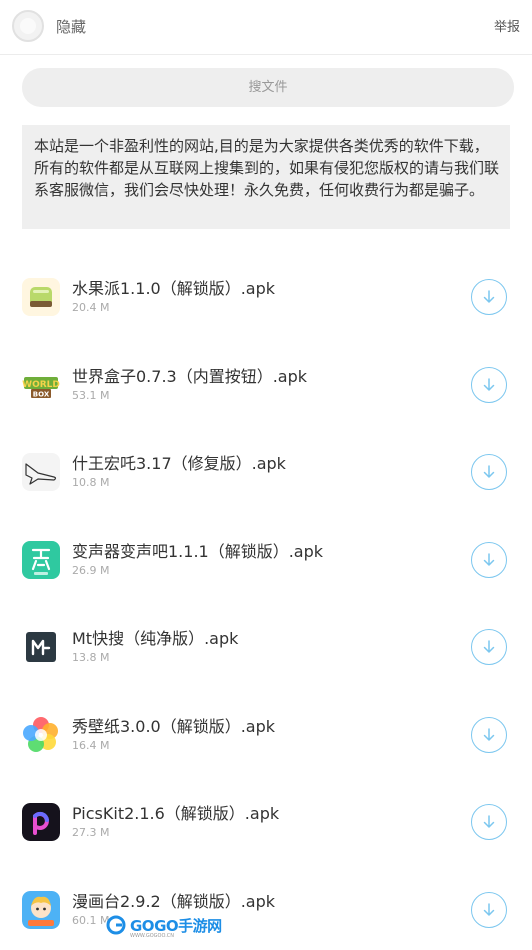 The image size is (532, 950). Describe the element at coordinates (41, 910) in the screenshot. I see `comic-app-icon` at that location.